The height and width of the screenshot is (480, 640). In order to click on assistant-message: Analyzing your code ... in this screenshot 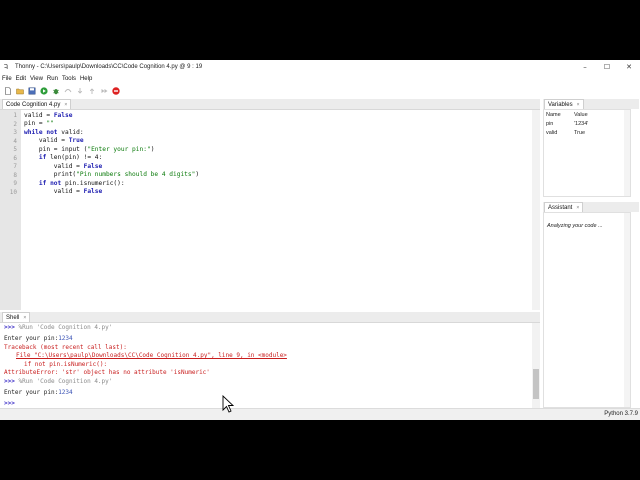, I will do `click(575, 226)`.